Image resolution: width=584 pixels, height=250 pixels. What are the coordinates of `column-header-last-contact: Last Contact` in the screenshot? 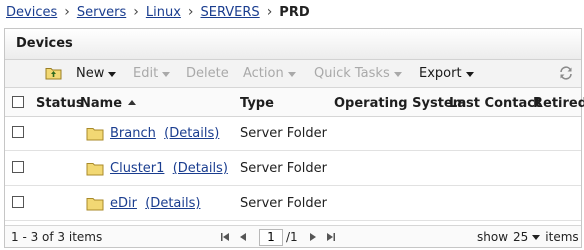 It's located at (495, 103).